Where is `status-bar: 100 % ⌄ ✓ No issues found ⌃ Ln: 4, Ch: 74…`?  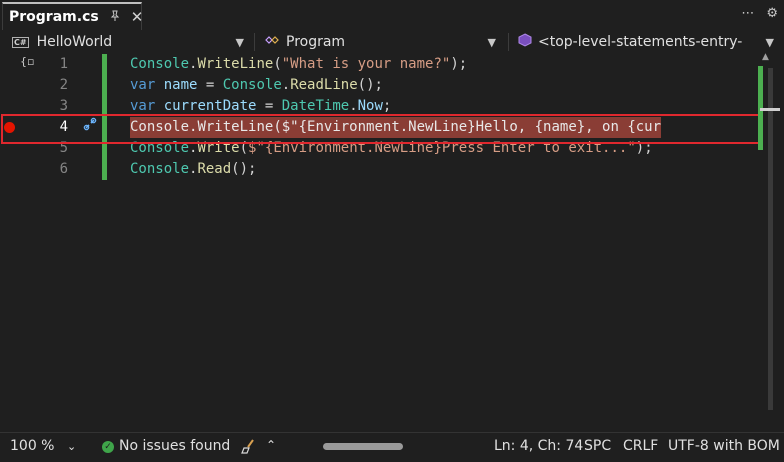 status-bar: 100 % ⌄ ✓ No issues found ⌃ Ln: 4, Ch: 74… is located at coordinates (392, 447).